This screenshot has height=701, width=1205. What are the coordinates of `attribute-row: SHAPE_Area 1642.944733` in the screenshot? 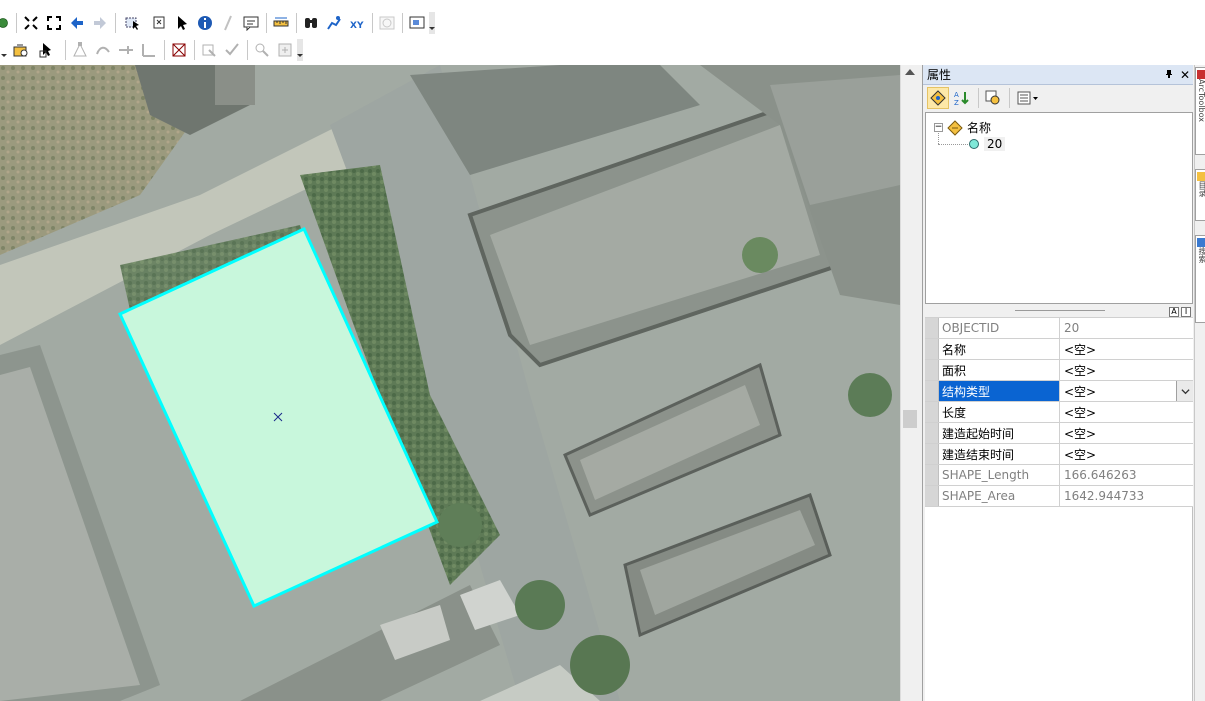 It's located at (1059, 496).